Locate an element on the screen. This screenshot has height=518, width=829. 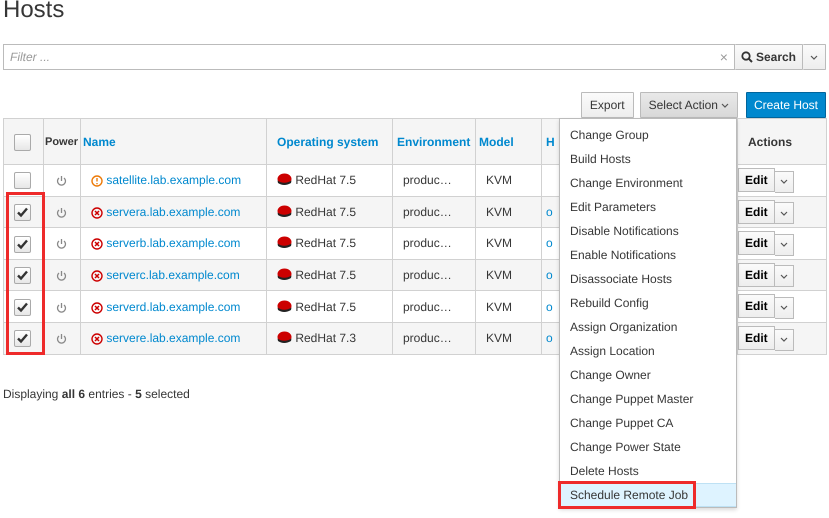
search-options-button is located at coordinates (814, 57).